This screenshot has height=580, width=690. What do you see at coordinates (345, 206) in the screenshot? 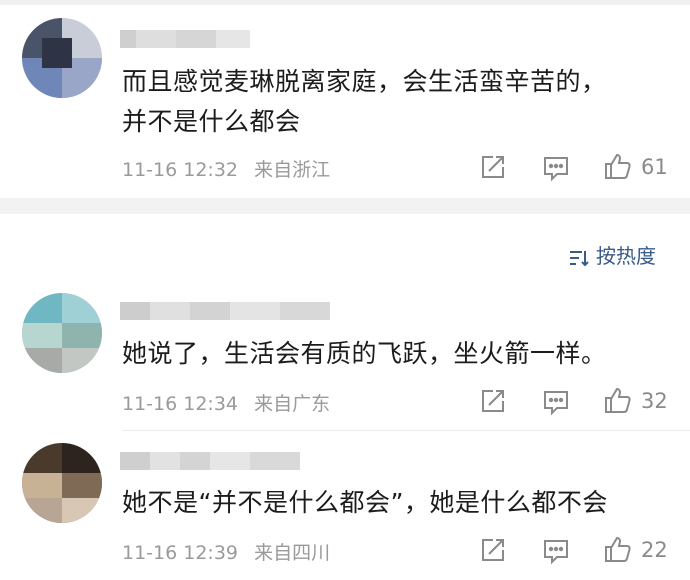
I see `section-divider` at bounding box center [345, 206].